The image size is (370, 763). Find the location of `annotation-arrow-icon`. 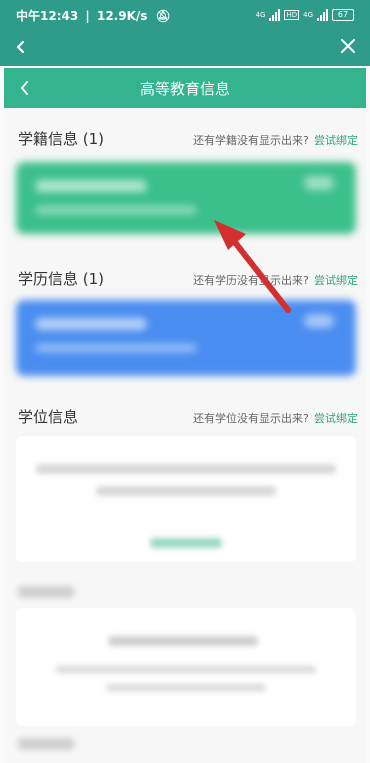

annotation-arrow-icon is located at coordinates (252, 266).